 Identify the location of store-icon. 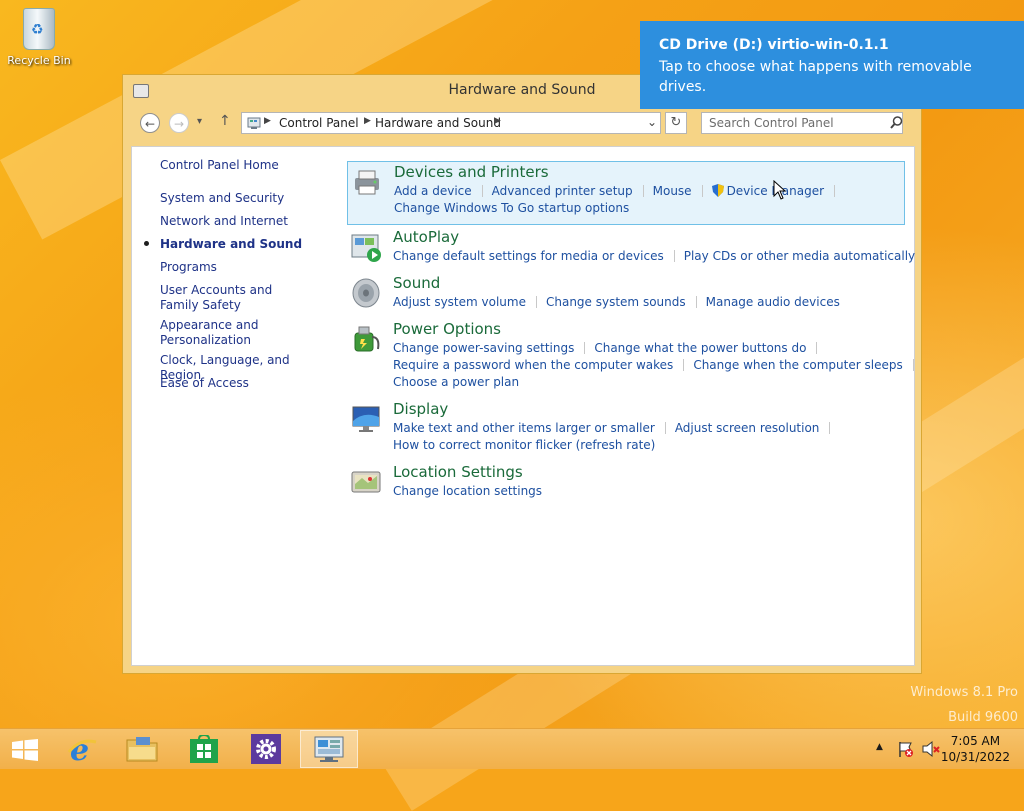
(204, 749).